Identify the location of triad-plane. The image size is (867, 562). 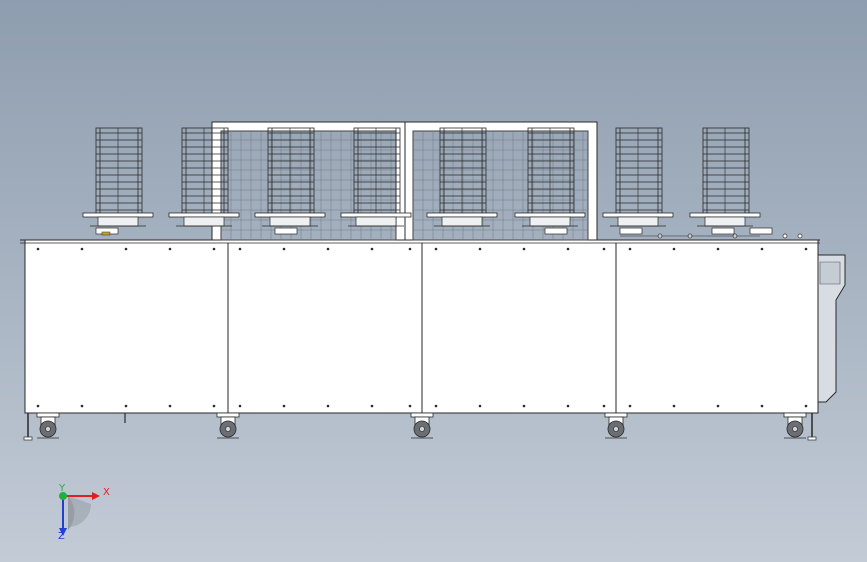
(79, 511).